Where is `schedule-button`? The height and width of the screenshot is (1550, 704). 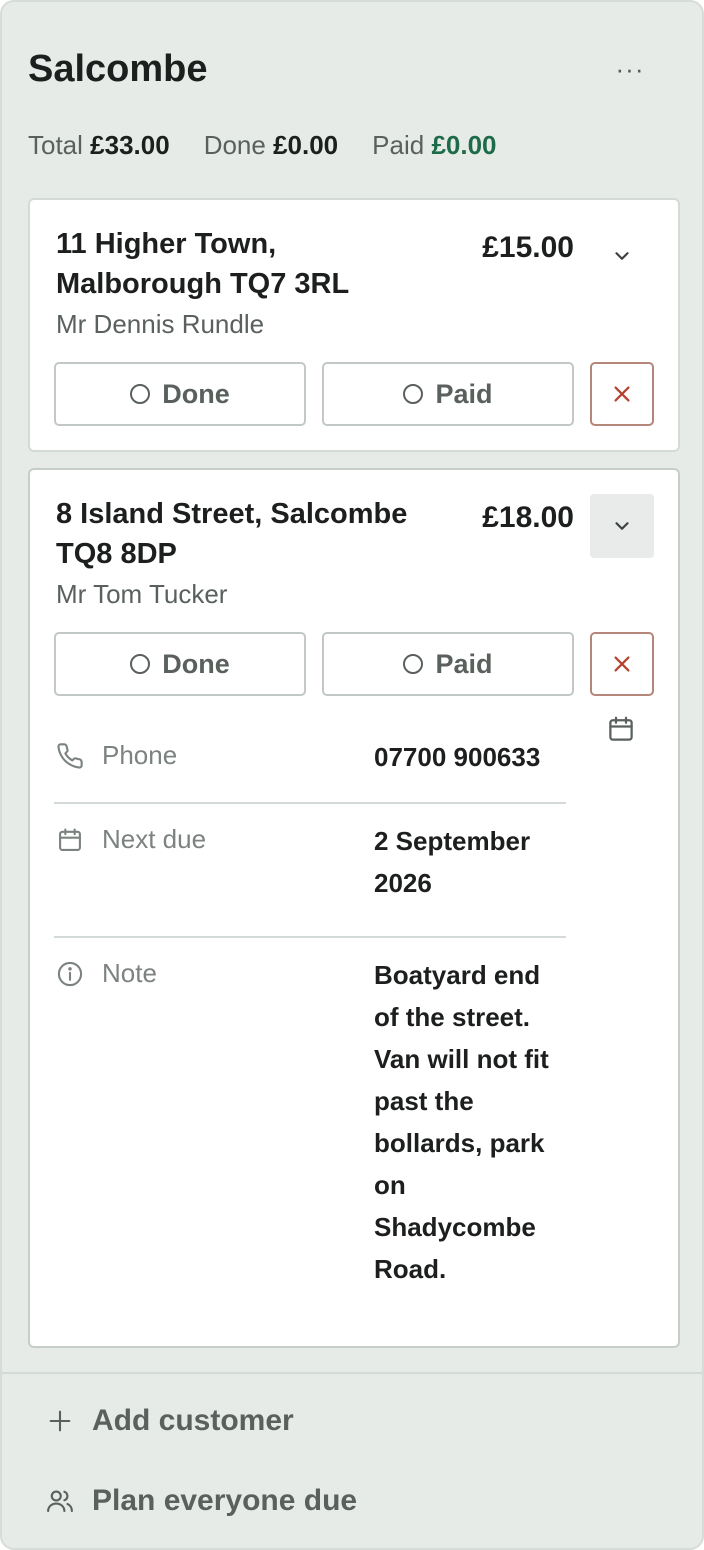 schedule-button is located at coordinates (621, 729).